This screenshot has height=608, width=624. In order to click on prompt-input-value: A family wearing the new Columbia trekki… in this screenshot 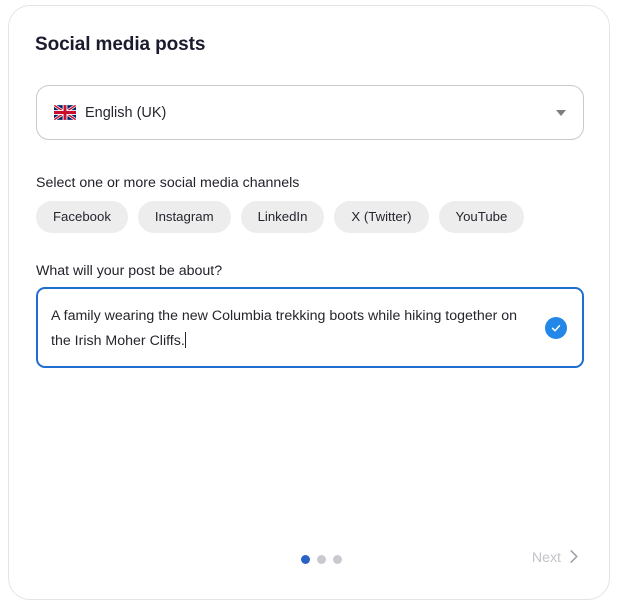, I will do `click(286, 328)`.